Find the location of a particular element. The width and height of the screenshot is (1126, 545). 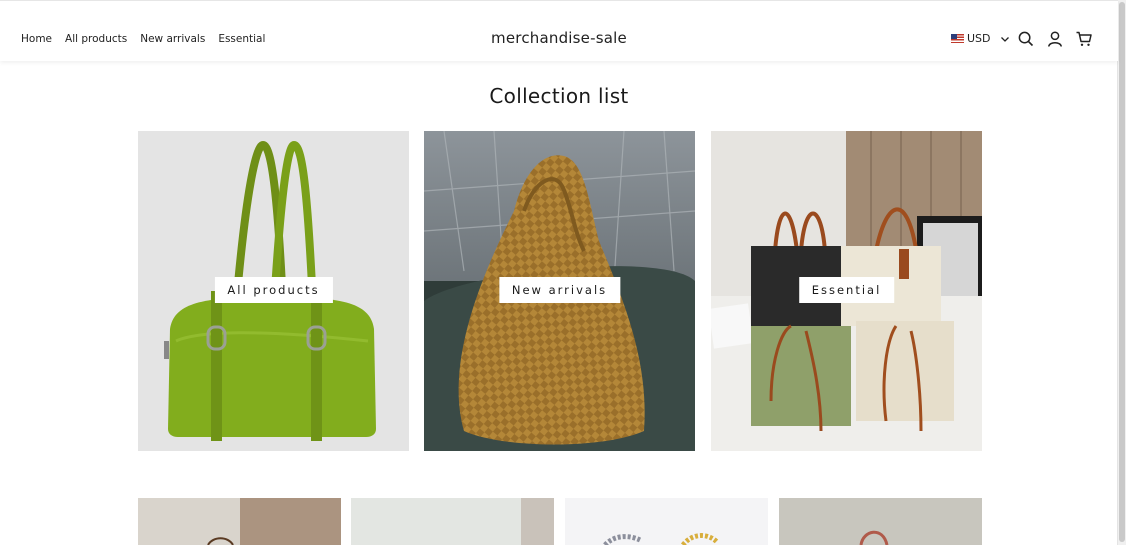

scrollbar-thumb is located at coordinates (1122, 272).